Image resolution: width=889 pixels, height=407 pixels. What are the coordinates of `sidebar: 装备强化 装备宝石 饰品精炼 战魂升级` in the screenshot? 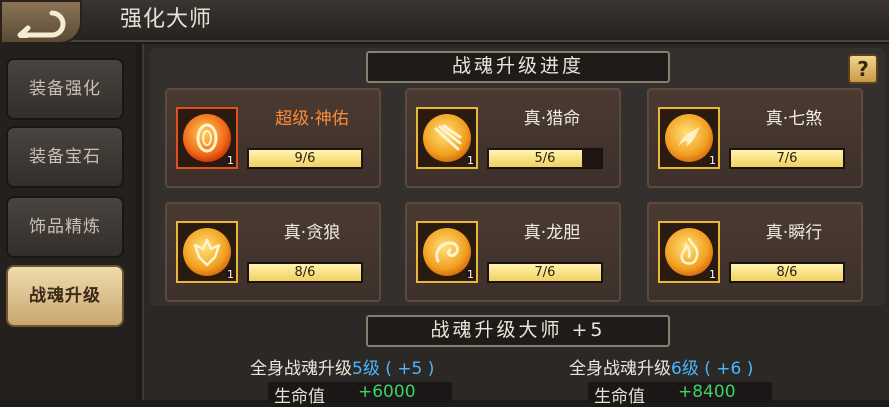 It's located at (68, 222).